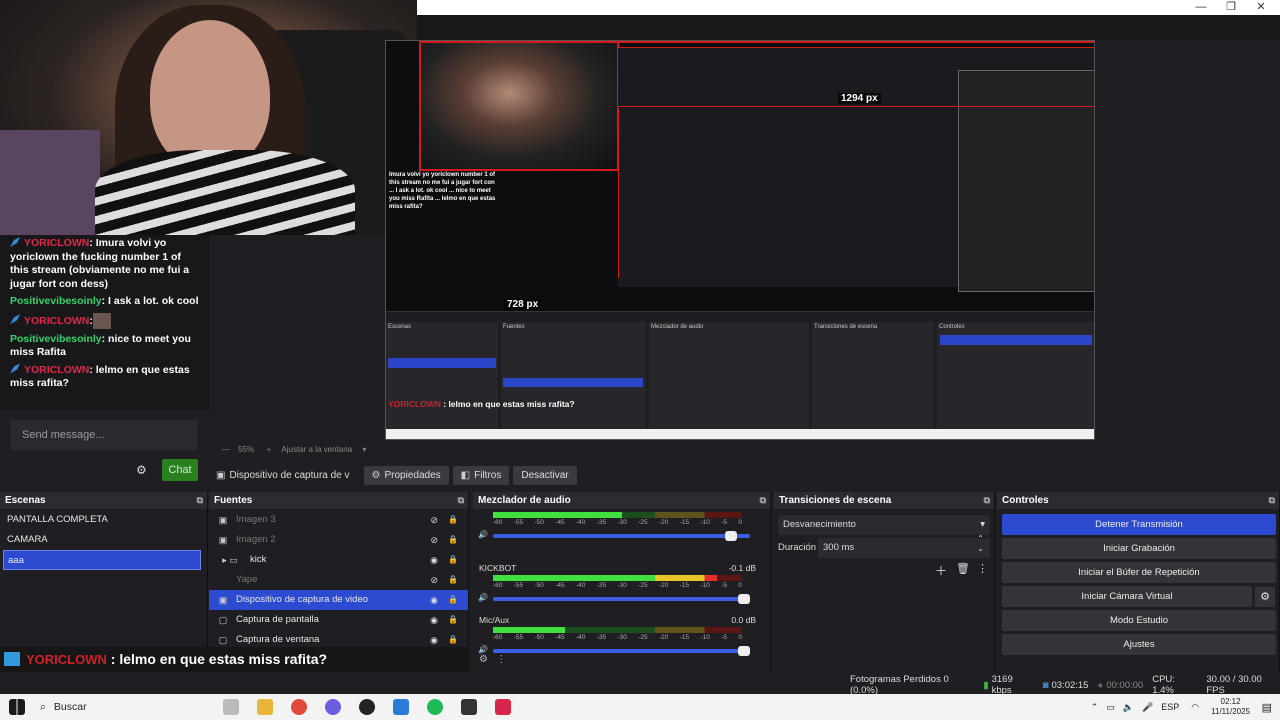  I want to click on chevron-down-icon: ▾, so click(364, 449).